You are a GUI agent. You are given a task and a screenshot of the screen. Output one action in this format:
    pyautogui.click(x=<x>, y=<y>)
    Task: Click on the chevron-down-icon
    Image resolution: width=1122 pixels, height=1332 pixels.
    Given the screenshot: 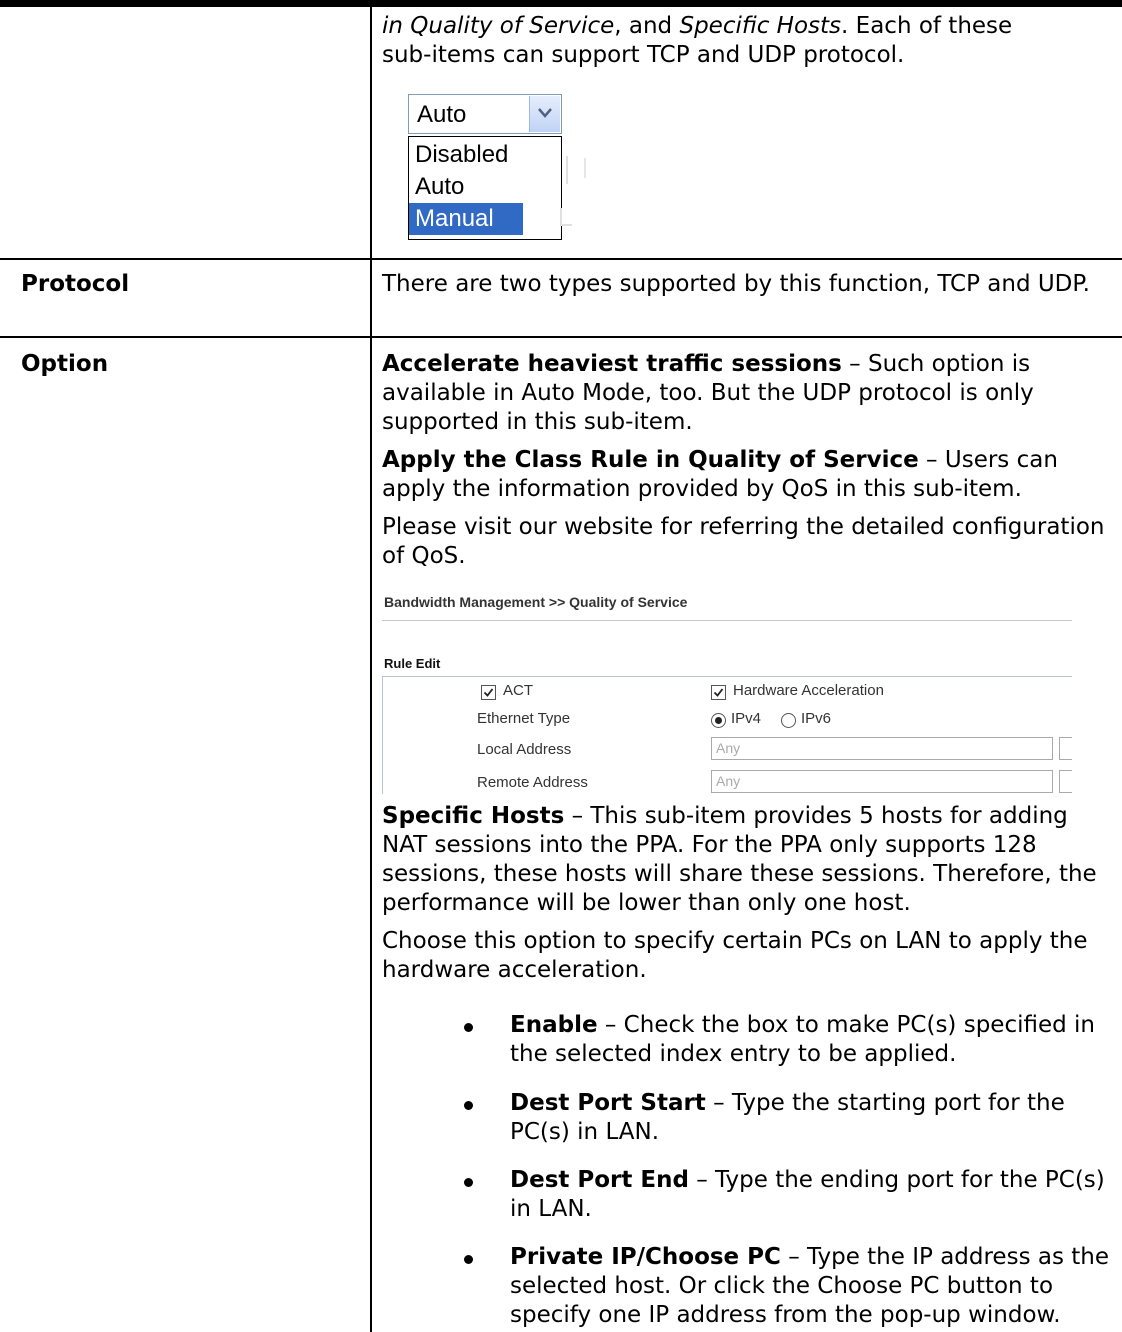 What is the action you would take?
    pyautogui.click(x=544, y=114)
    